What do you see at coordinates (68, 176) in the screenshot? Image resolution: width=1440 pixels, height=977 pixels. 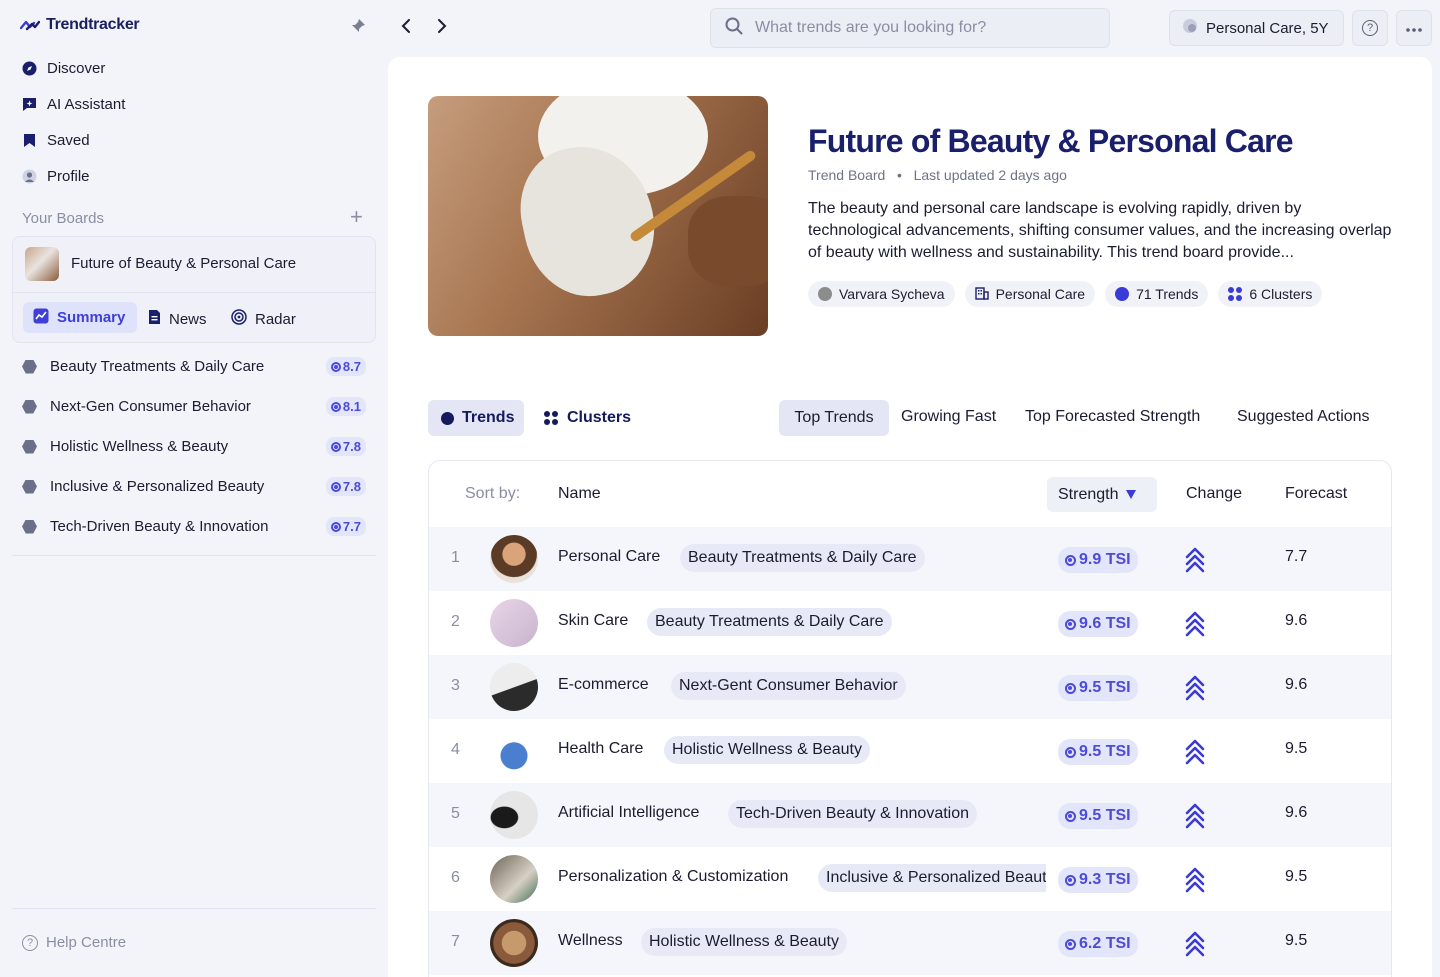 I see `nav-profile-label: Profile` at bounding box center [68, 176].